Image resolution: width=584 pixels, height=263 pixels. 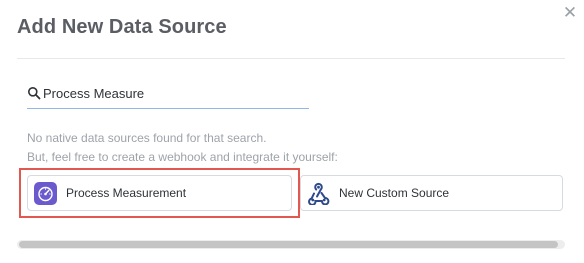 I want to click on result-card-new-custom-source: New Custom Source, so click(x=431, y=193).